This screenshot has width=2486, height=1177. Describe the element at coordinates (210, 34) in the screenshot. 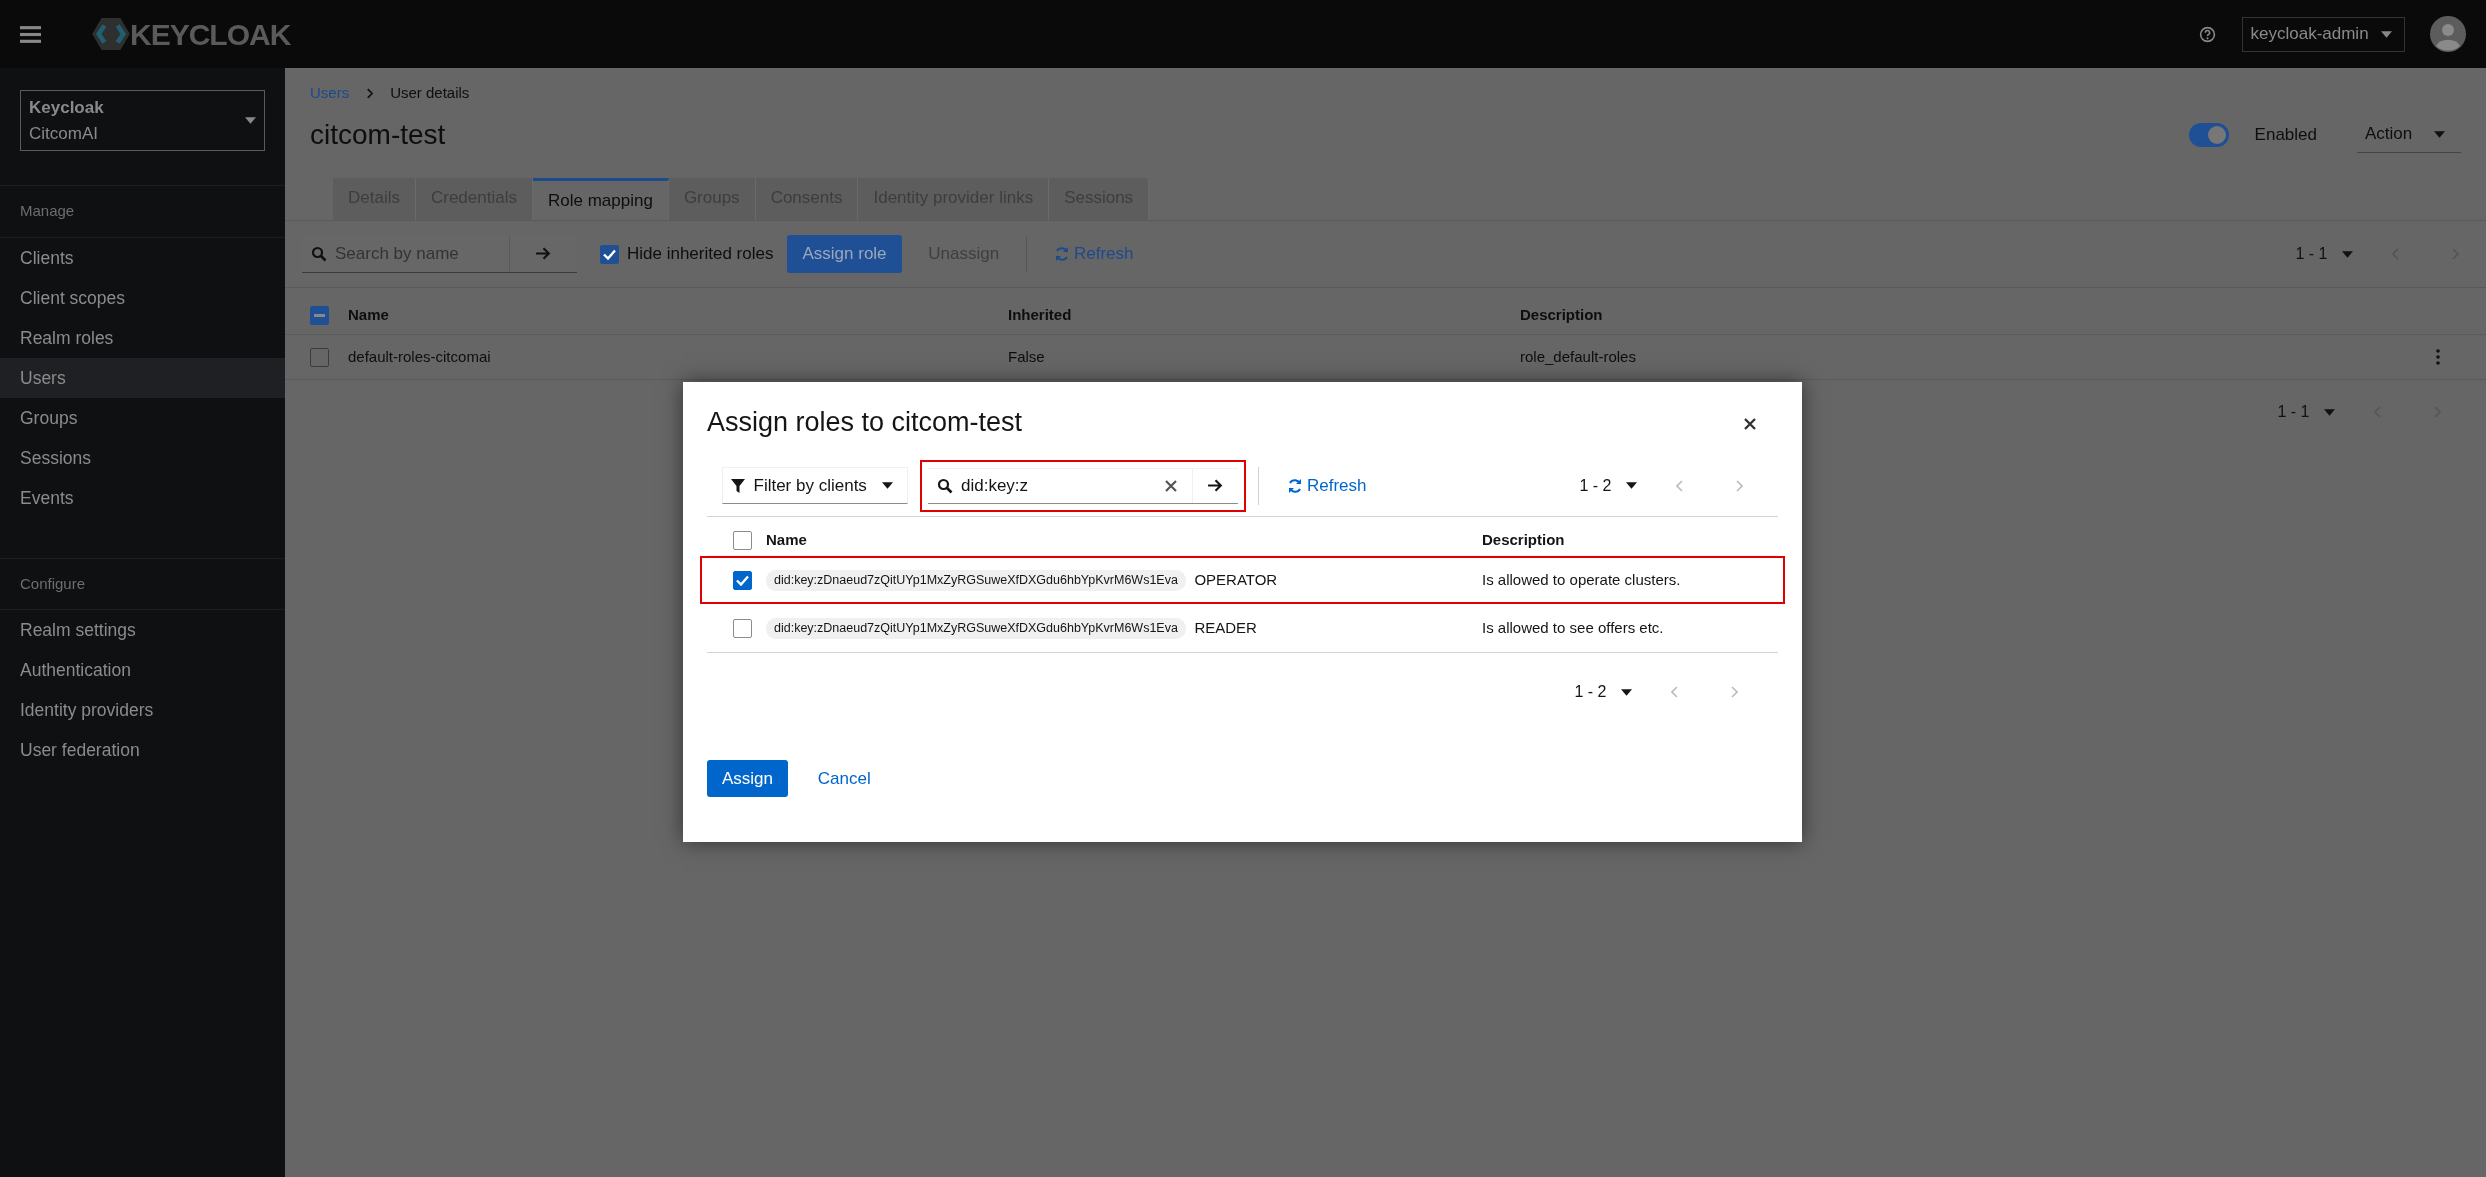

I see `logo-text: KEYCLOAK` at that location.